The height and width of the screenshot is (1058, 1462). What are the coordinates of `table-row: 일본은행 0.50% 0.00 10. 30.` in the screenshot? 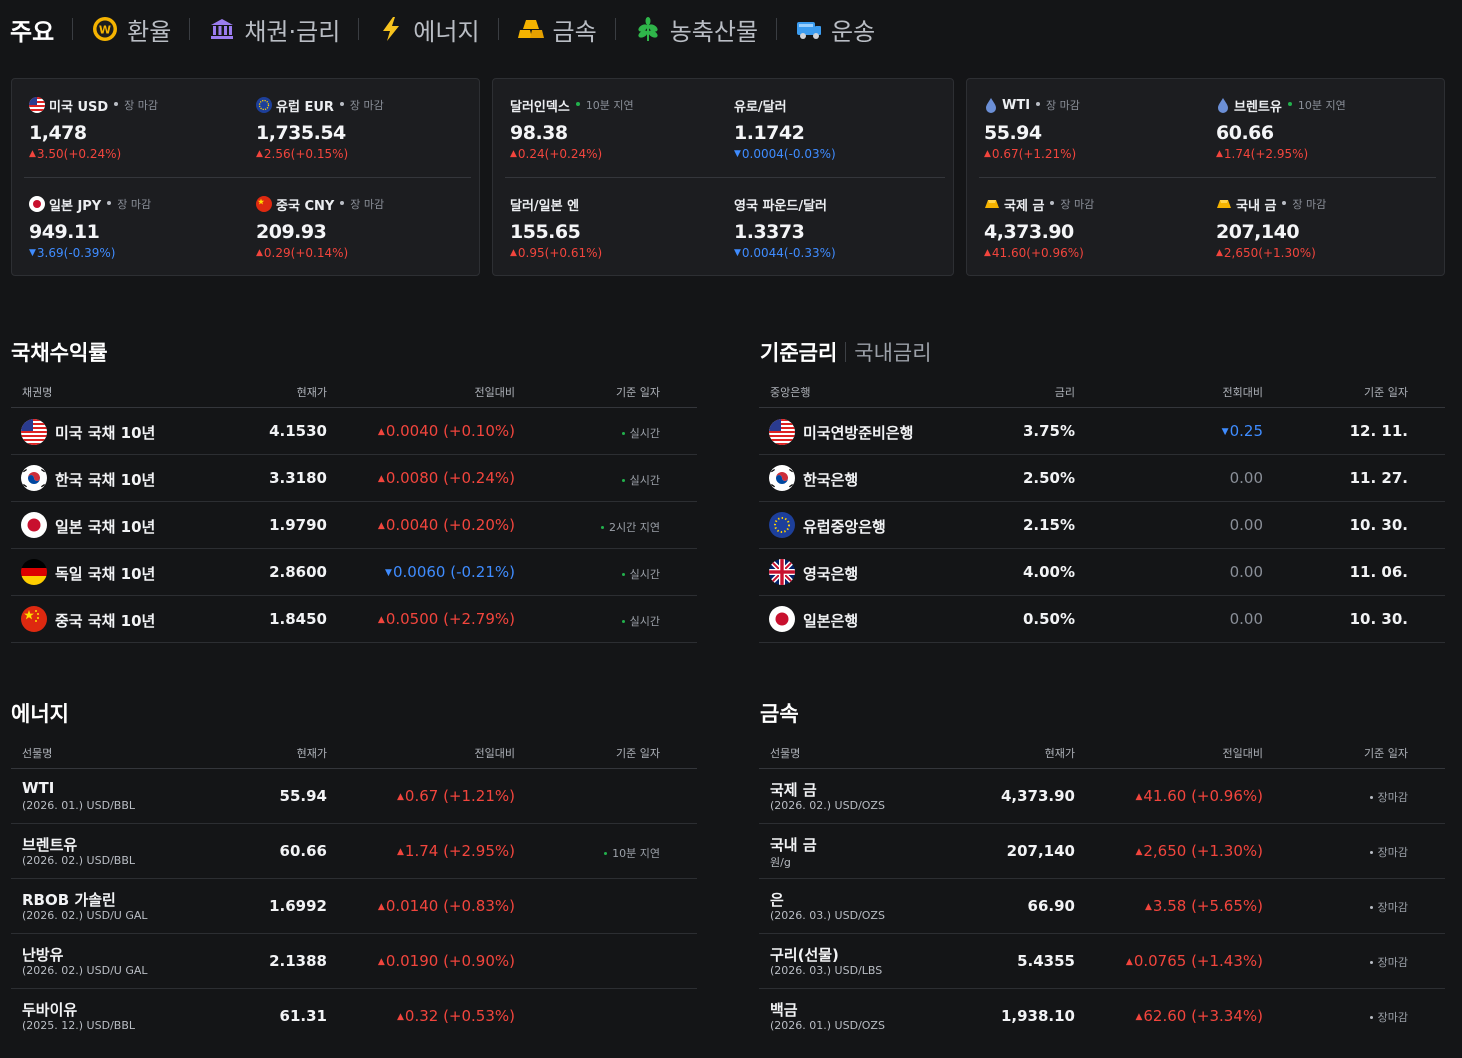 It's located at (1102, 619).